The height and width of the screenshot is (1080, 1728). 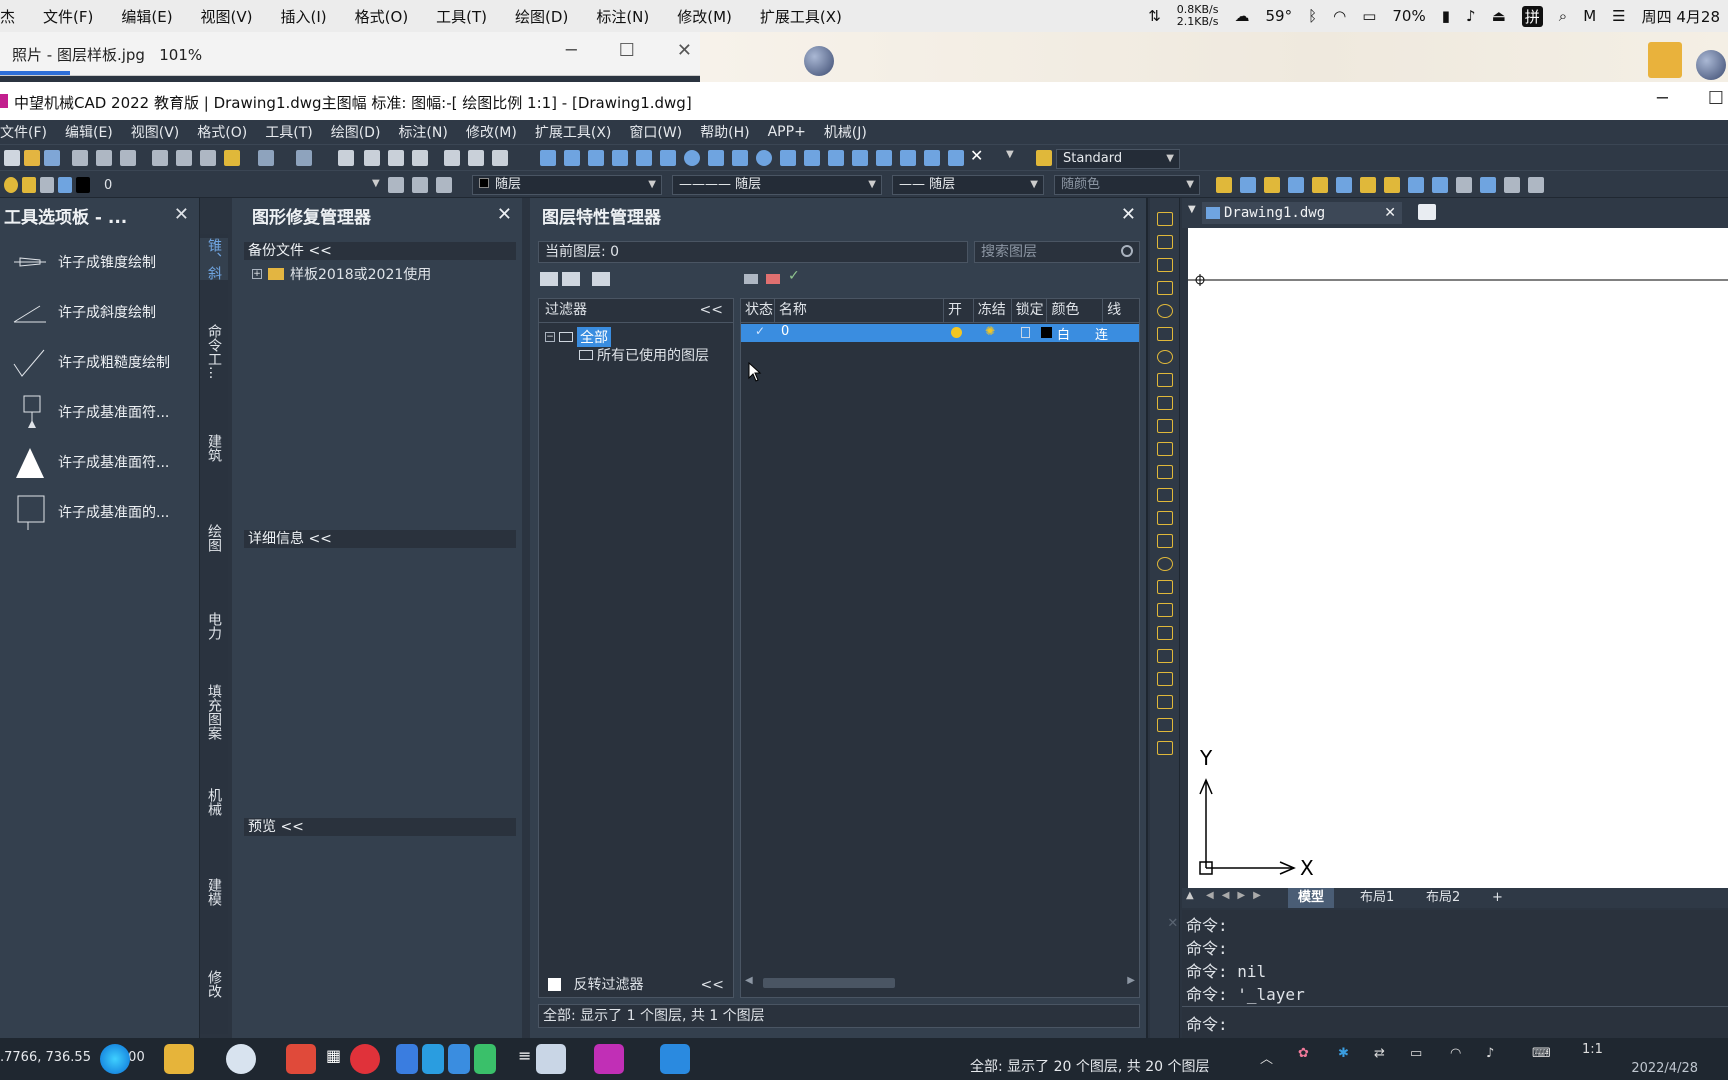 What do you see at coordinates (257, 274) in the screenshot?
I see `expand-icon: +` at bounding box center [257, 274].